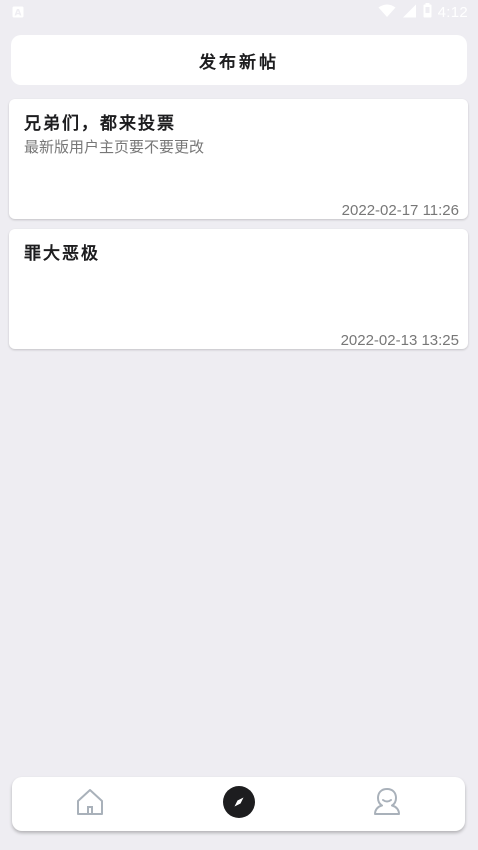 This screenshot has height=850, width=478. I want to click on nav-profile, so click(387, 804).